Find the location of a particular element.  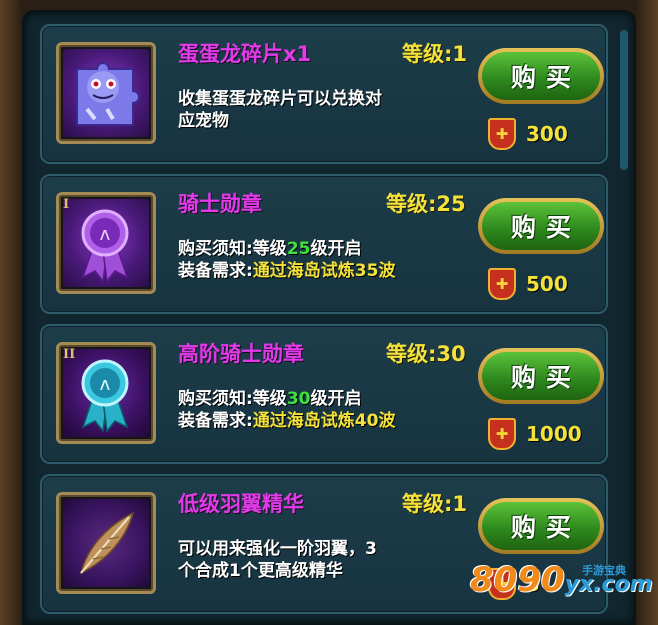

item-name: 高阶骑士勋章 is located at coordinates (241, 354).